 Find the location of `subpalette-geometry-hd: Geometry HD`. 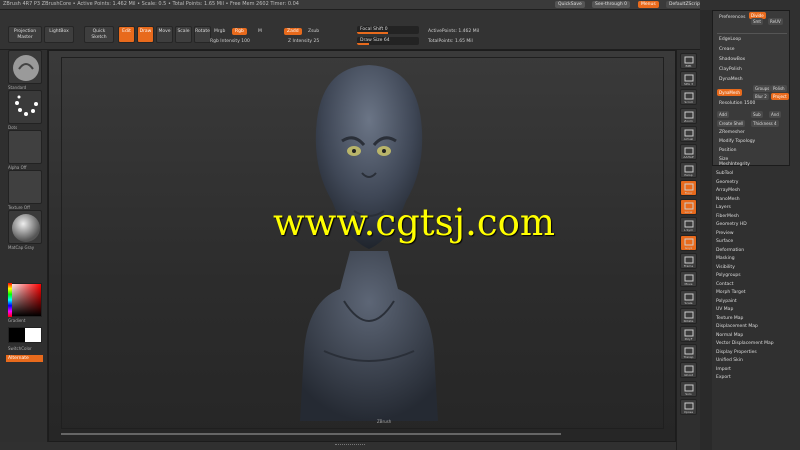

subpalette-geometry-hd: Geometry HD is located at coordinates (731, 225).